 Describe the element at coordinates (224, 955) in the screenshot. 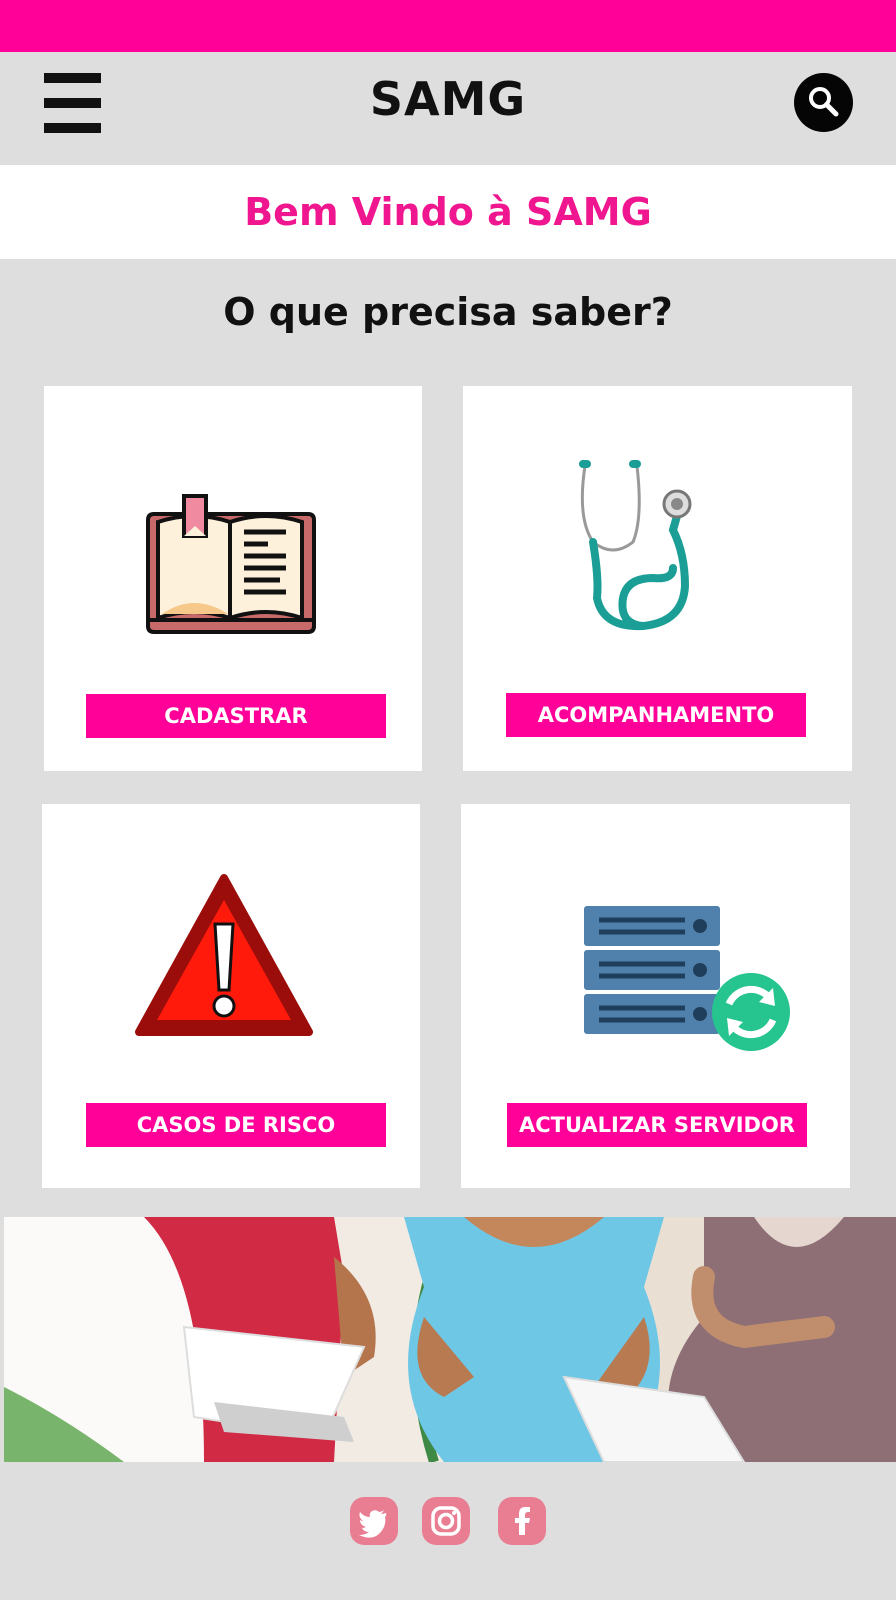

I see `warning-triangle-icon` at that location.